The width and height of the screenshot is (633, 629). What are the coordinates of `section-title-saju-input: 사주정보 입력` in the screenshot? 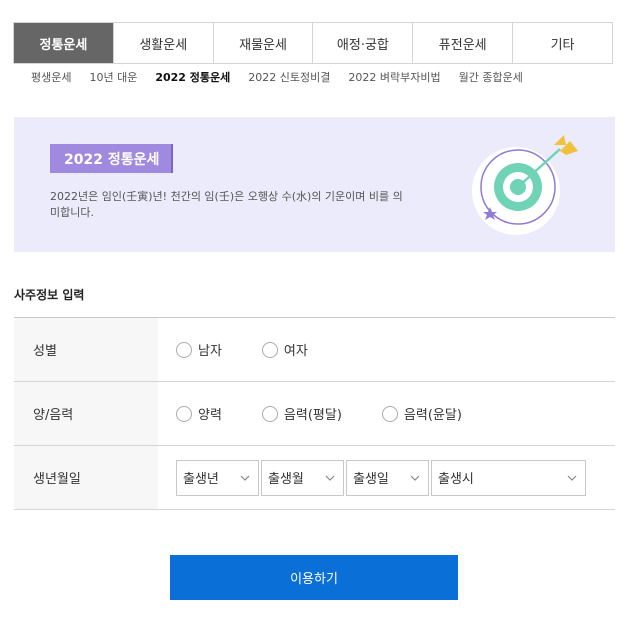 It's located at (49, 295).